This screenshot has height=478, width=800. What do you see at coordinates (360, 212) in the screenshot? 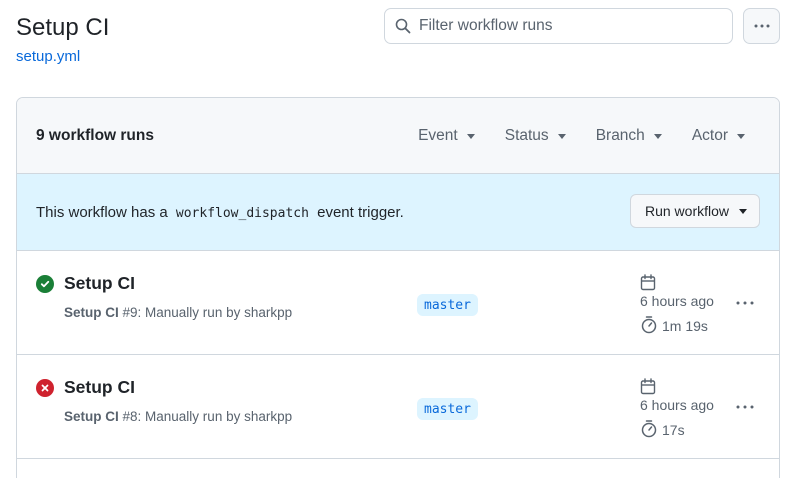
I see `banner-text-after: event trigger.` at bounding box center [360, 212].